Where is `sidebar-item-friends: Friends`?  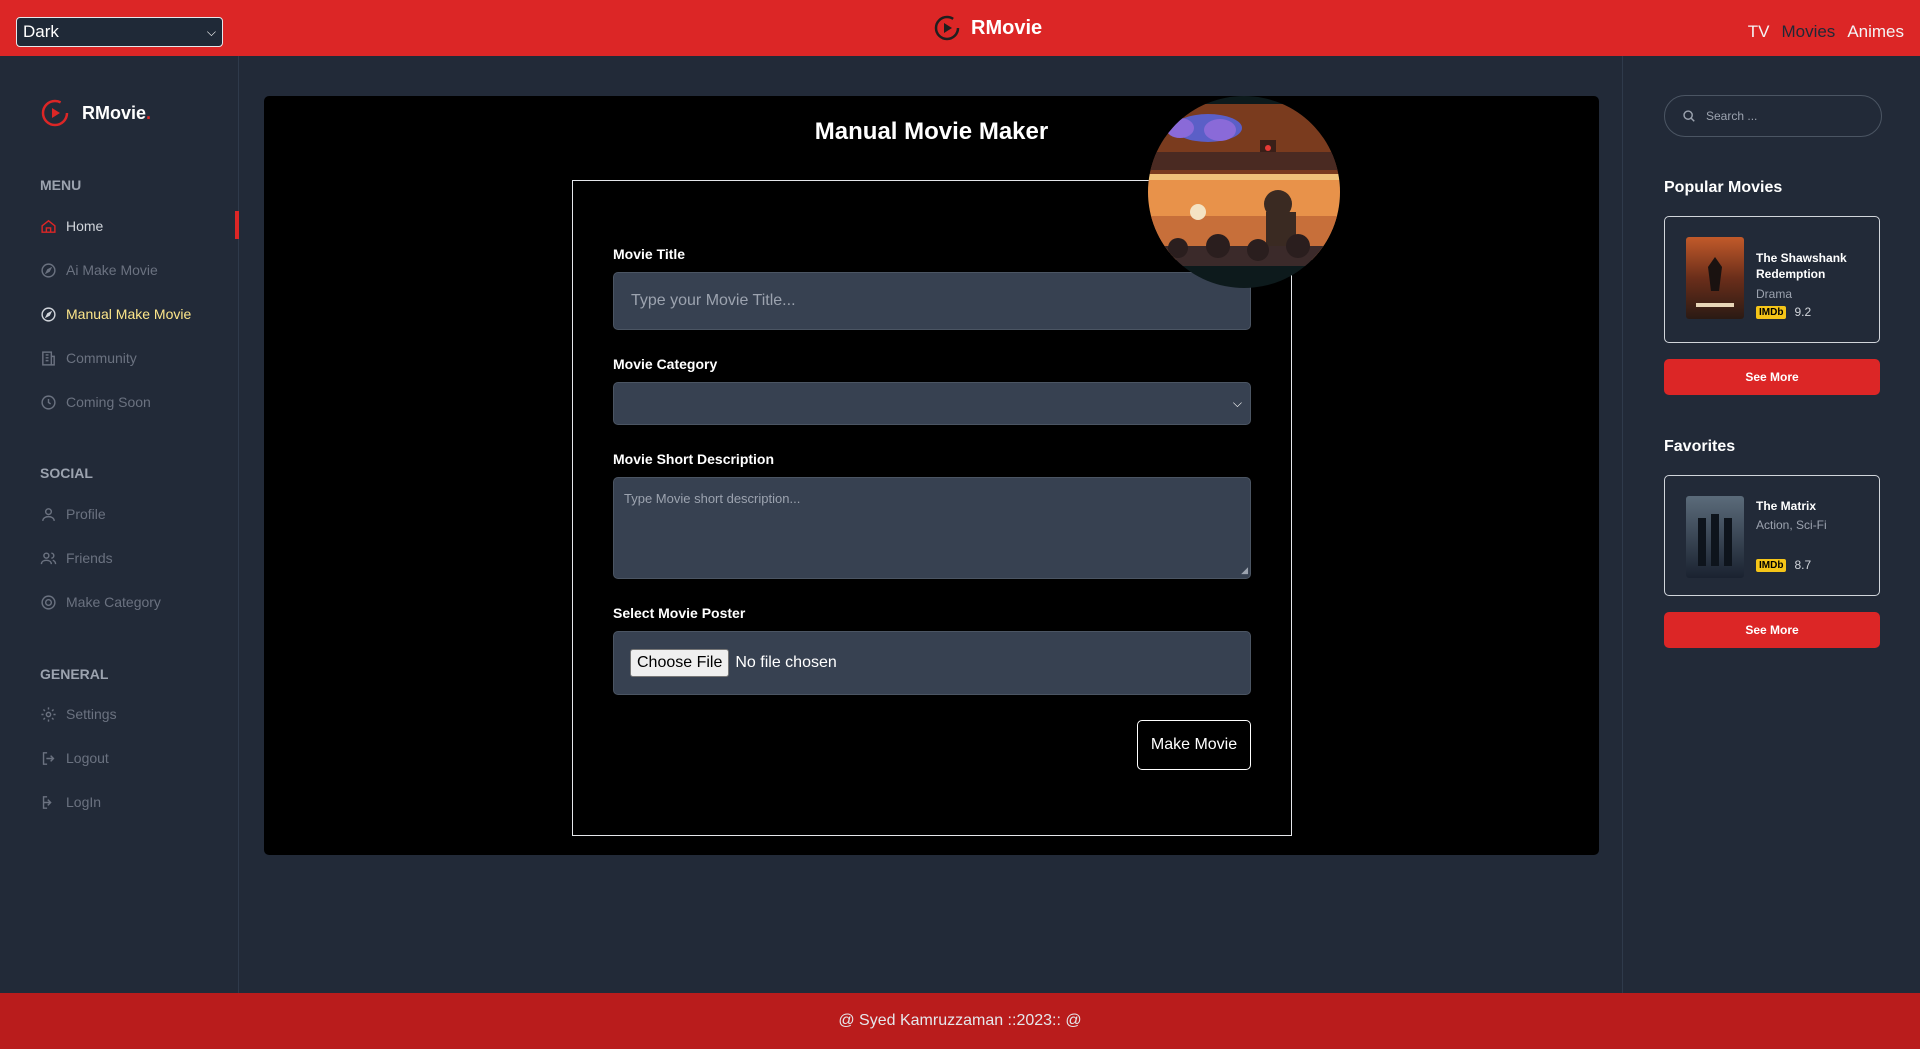 sidebar-item-friends: Friends is located at coordinates (76, 558).